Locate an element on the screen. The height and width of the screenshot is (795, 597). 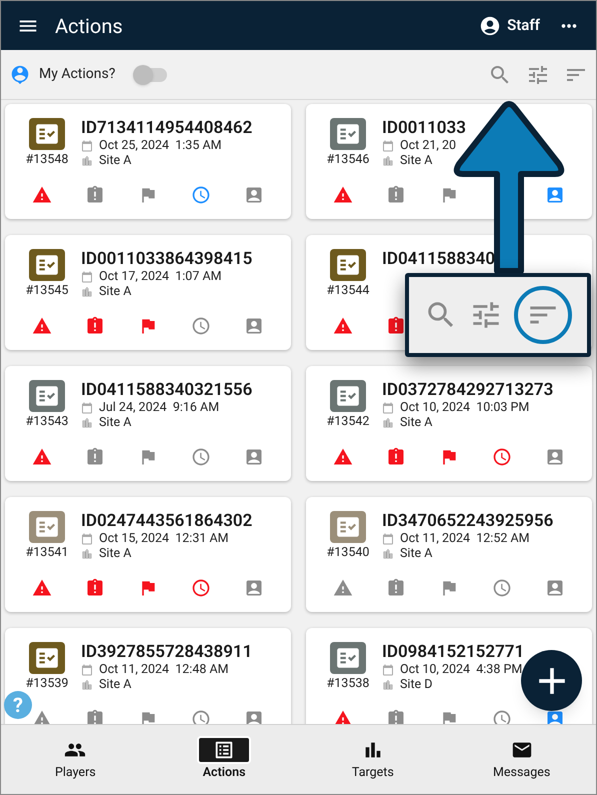
action-number: #13538 is located at coordinates (348, 684).